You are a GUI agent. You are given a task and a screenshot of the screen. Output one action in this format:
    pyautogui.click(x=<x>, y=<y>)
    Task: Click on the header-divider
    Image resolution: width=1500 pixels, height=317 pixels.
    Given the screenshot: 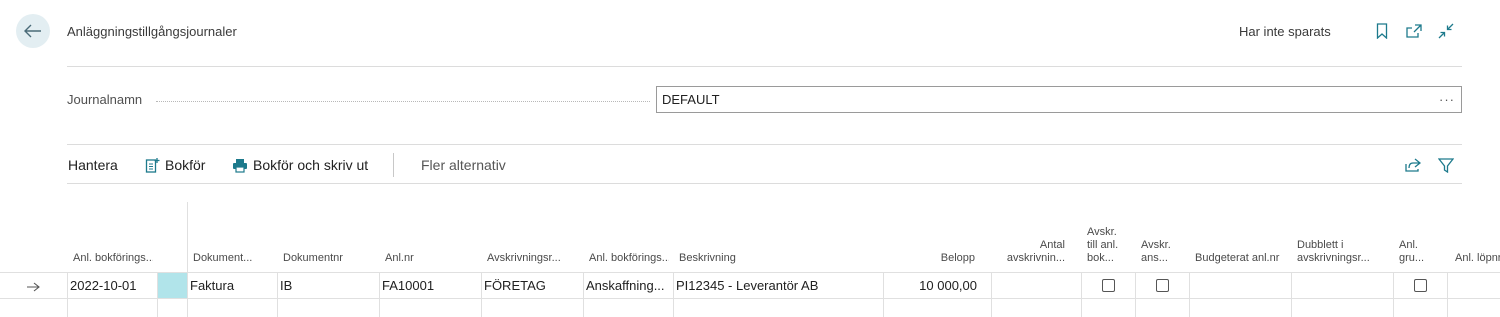 What is the action you would take?
    pyautogui.click(x=764, y=66)
    